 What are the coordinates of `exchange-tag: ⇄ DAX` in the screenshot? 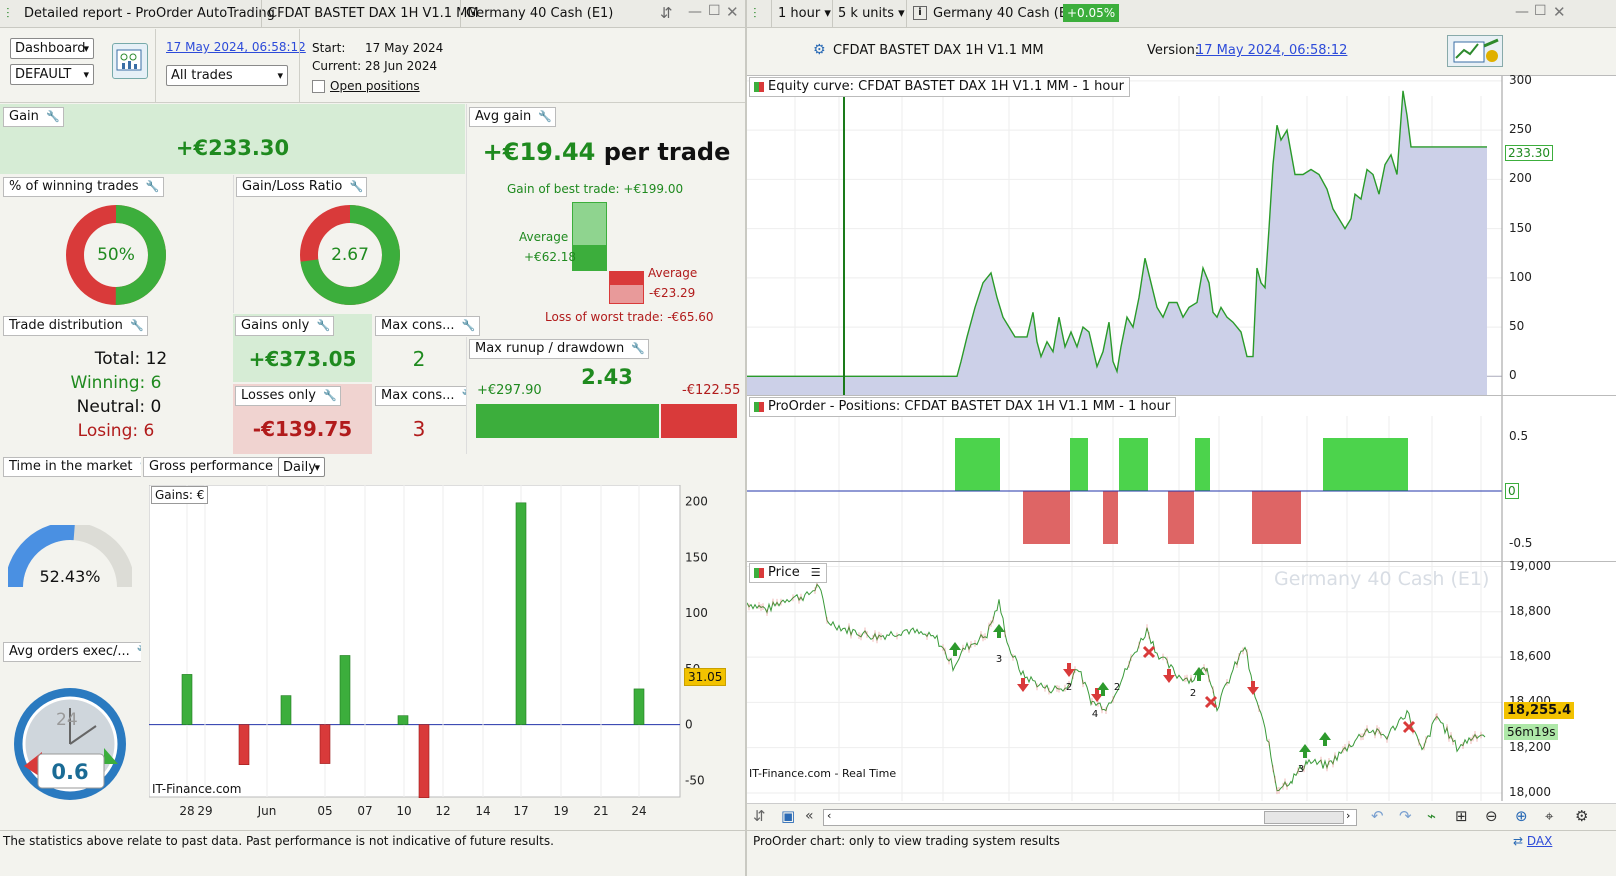 It's located at (1532, 841).